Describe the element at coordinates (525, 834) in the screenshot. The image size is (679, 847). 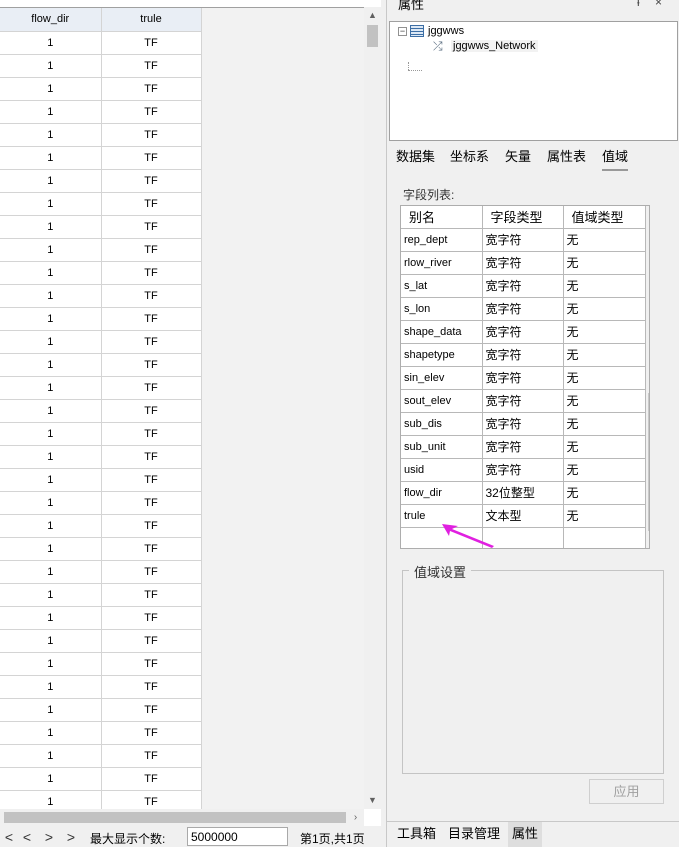
I see `tab-properties: 属性` at that location.